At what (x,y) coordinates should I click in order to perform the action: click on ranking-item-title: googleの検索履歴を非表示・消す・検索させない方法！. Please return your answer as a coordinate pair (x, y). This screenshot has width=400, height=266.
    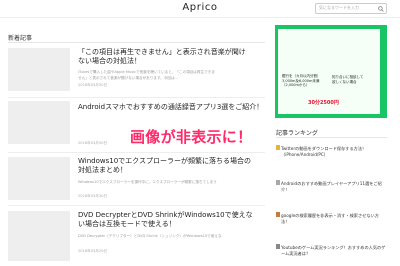
    Looking at the image, I should click on (334, 219).